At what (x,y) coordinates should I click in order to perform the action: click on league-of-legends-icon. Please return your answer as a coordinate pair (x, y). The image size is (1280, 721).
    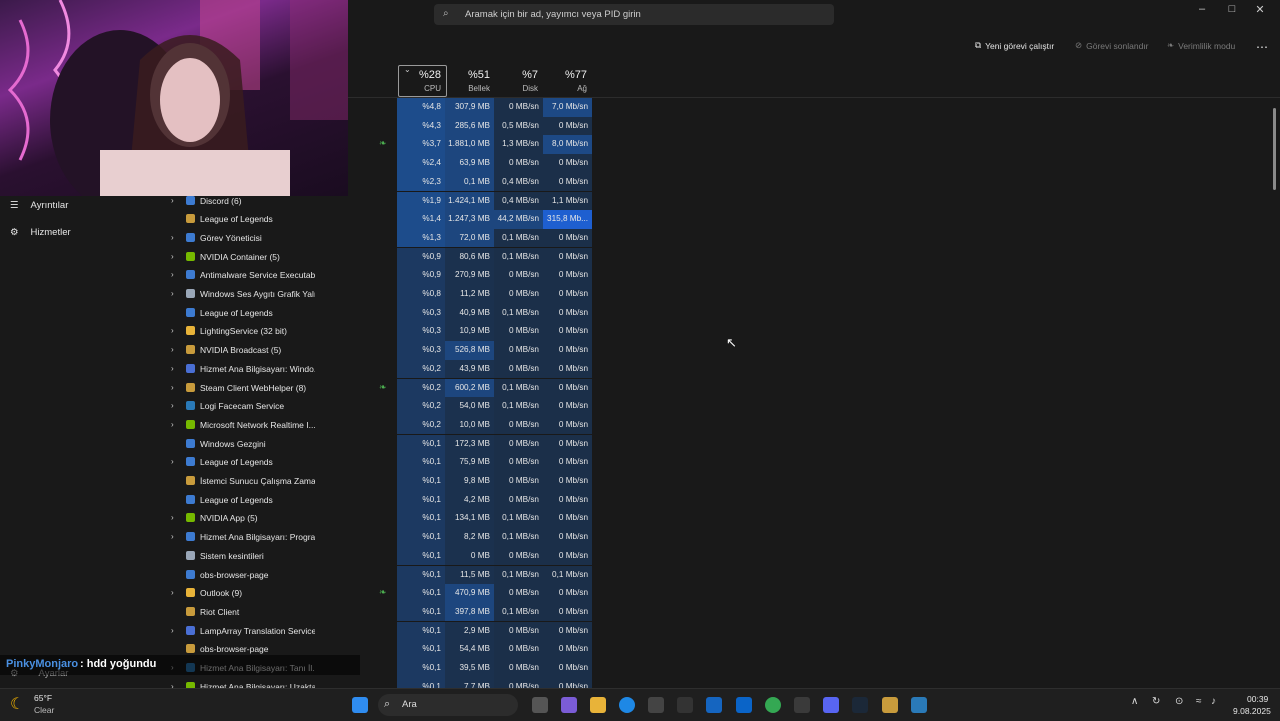
    Looking at the image, I should click on (890, 705).